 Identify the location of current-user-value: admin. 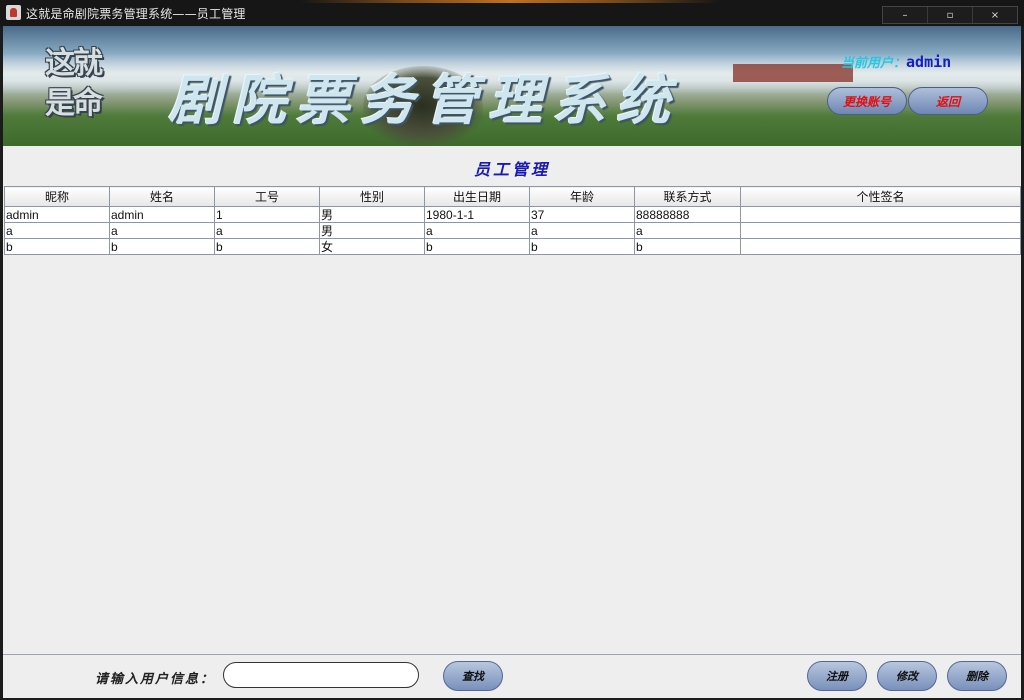
(929, 62).